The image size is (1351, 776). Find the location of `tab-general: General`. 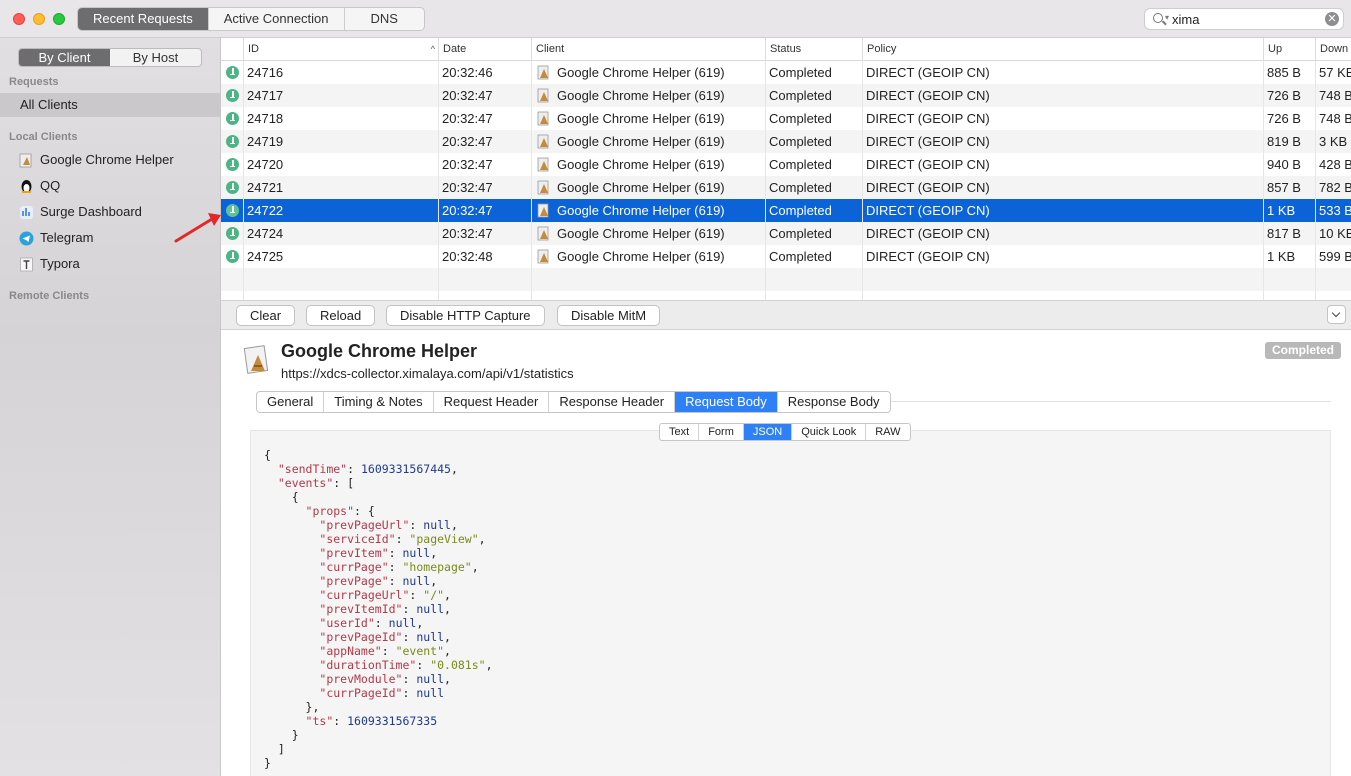

tab-general: General is located at coordinates (291, 402).